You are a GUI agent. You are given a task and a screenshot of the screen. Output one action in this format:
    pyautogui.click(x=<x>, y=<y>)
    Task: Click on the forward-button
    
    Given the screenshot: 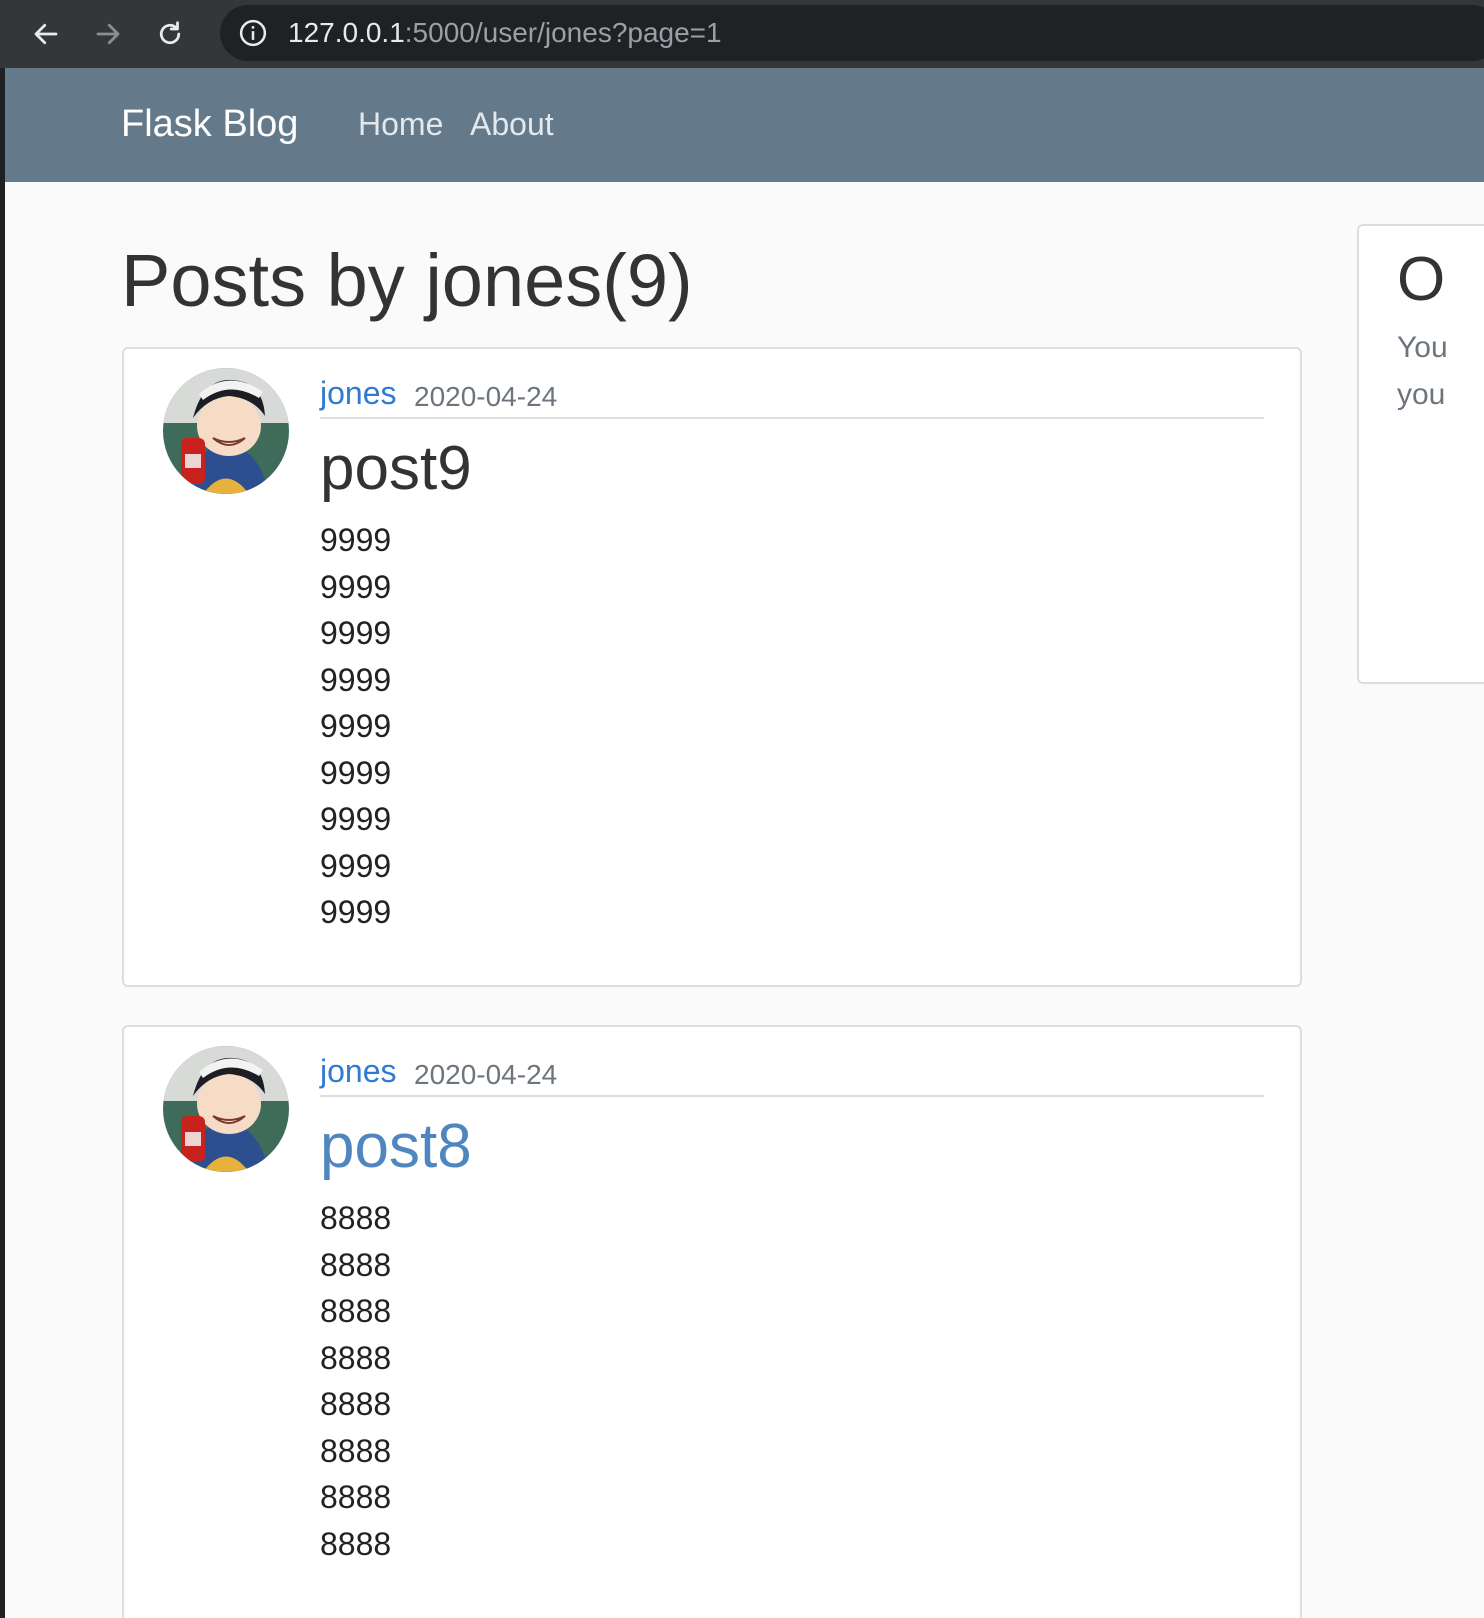 What is the action you would take?
    pyautogui.click(x=108, y=34)
    